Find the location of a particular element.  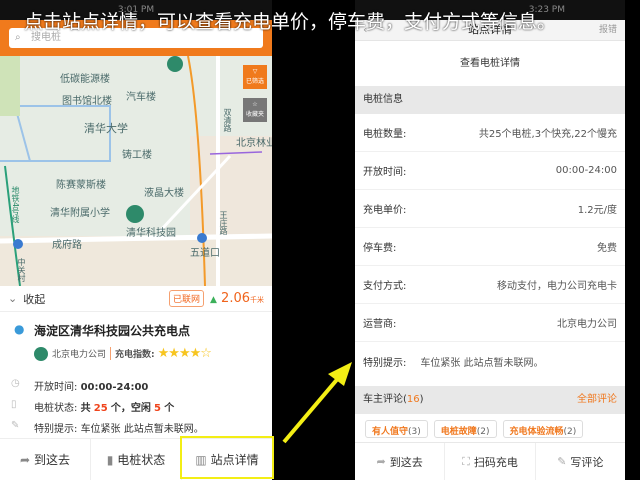

tag-count: (3) is located at coordinates (414, 432).